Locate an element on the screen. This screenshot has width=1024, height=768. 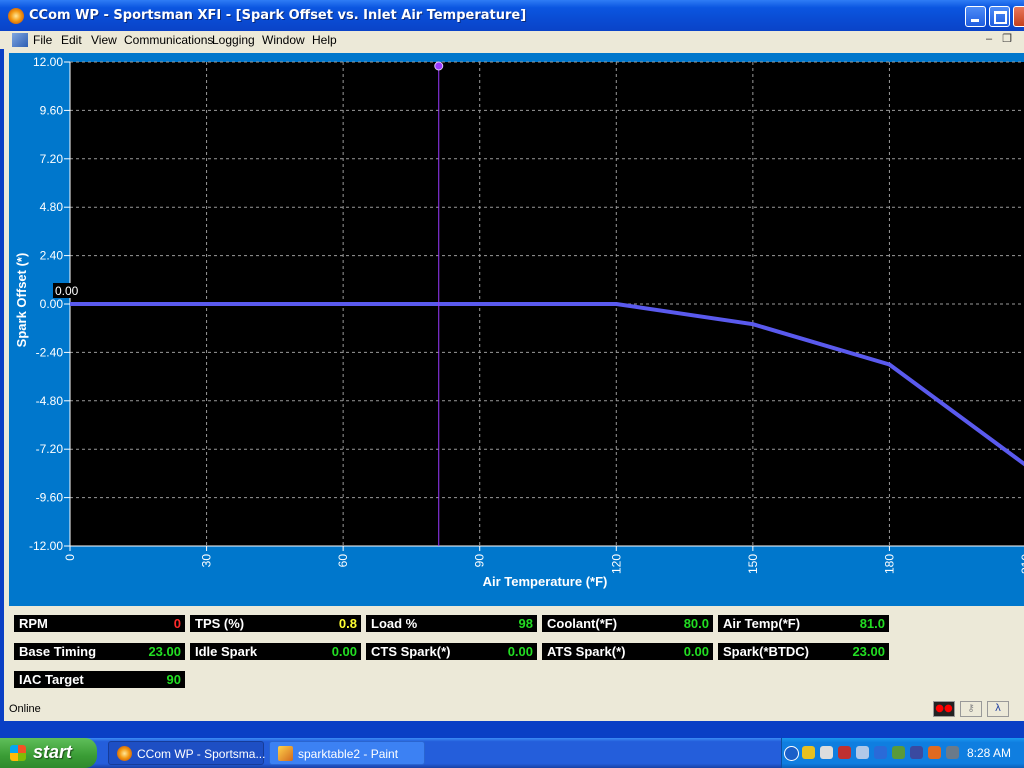
start-label: start is located at coordinates (53, 752).